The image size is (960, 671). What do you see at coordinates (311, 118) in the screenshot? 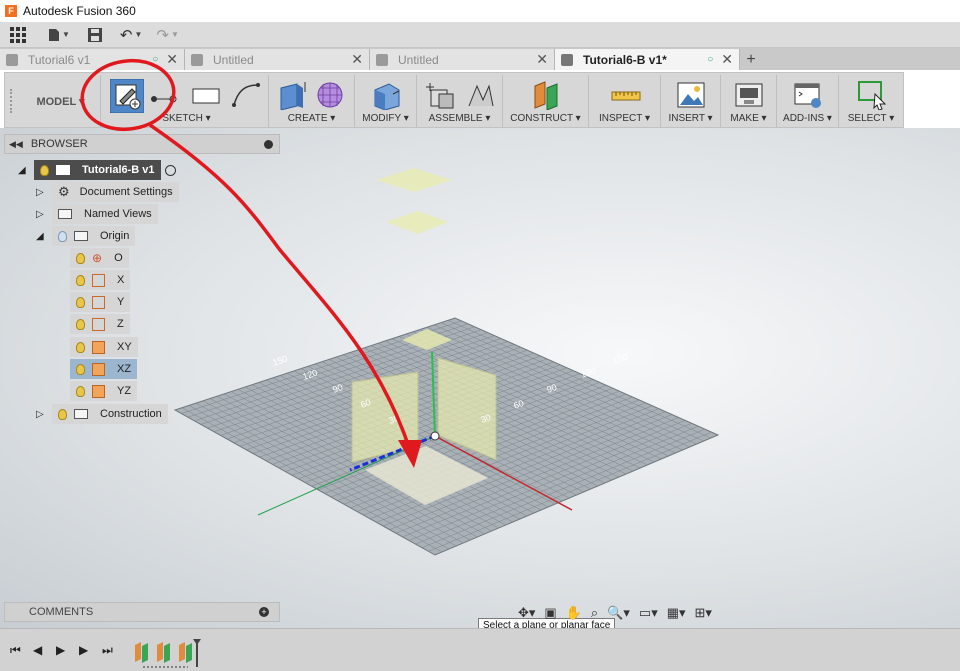
I see `create-menu-label: CREATE ▾` at bounding box center [311, 118].